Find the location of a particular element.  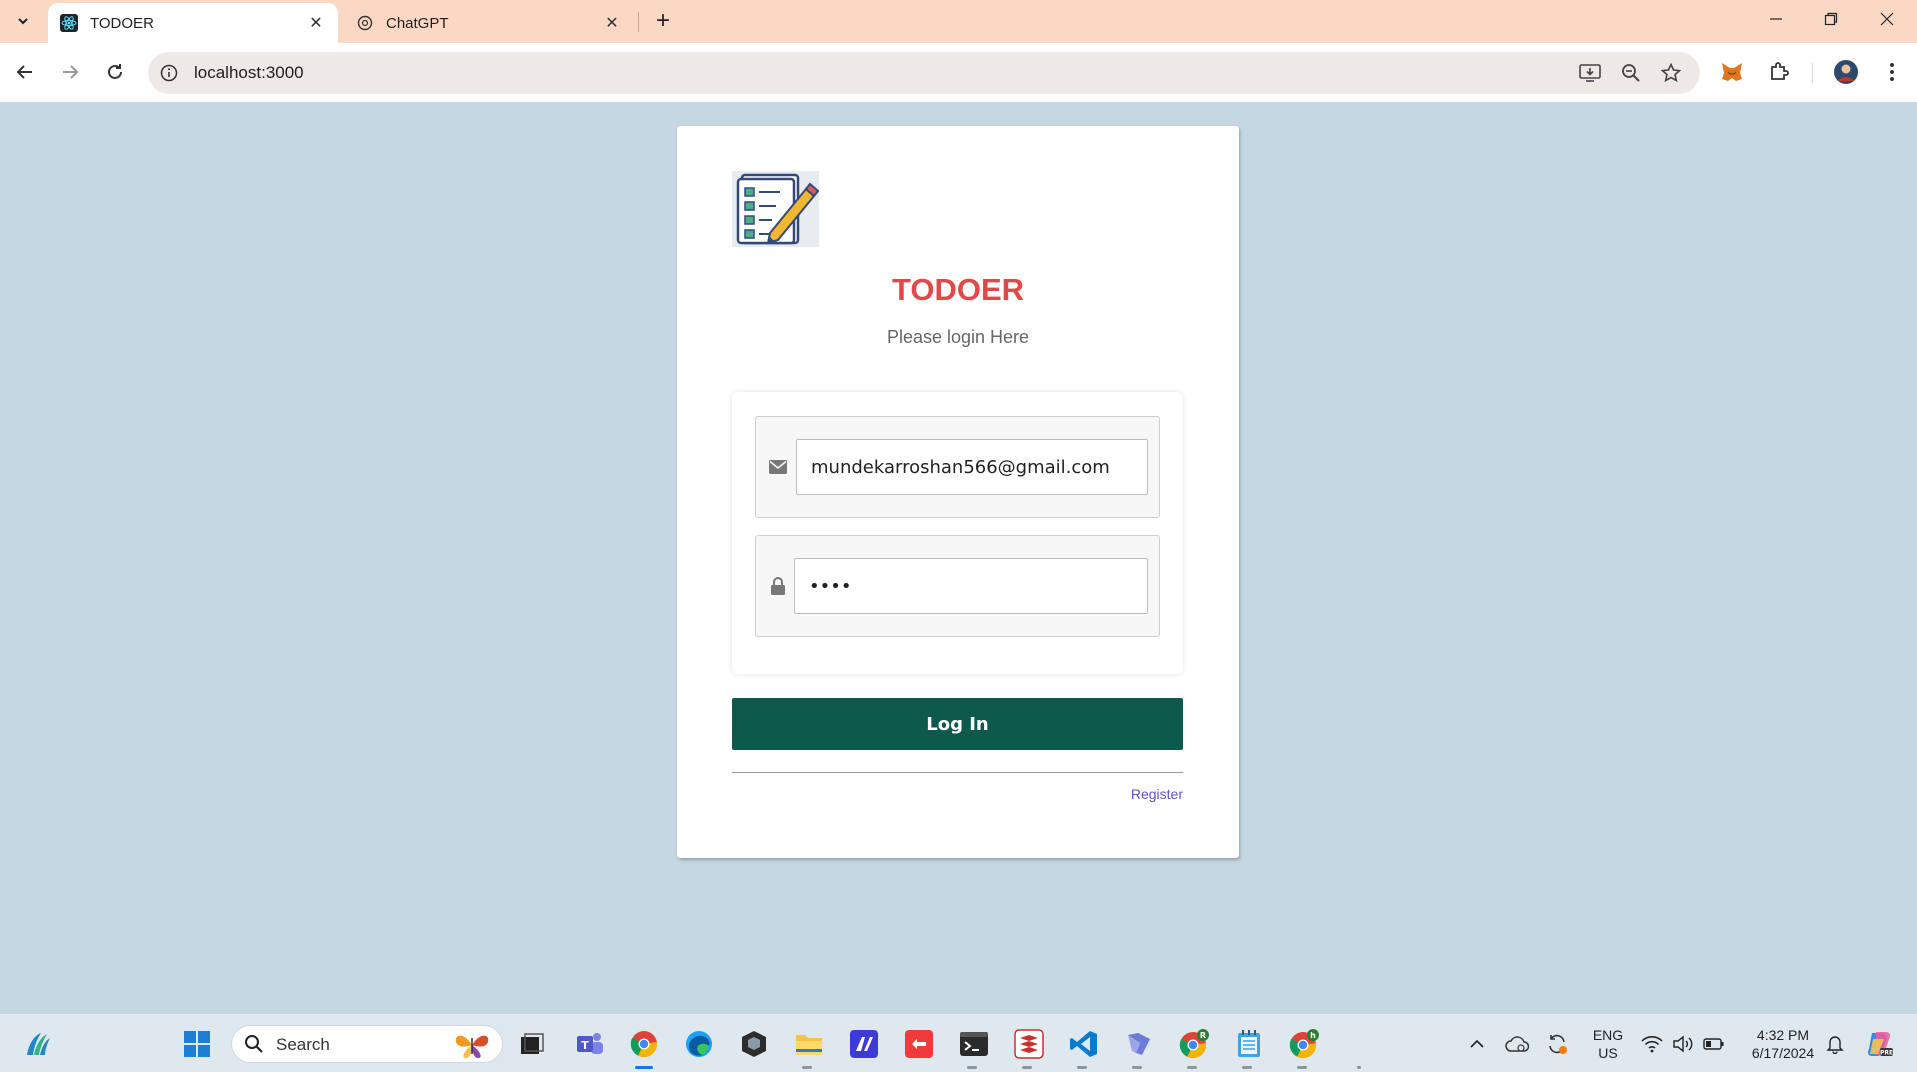

chrome-profile-r-icon: R is located at coordinates (1194, 1044).